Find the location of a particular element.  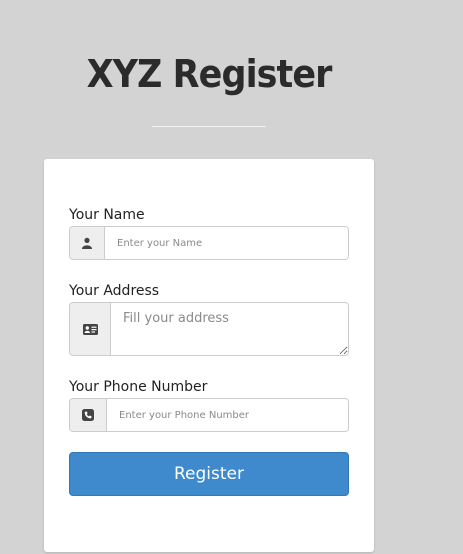

address-textarea is located at coordinates (229, 329).